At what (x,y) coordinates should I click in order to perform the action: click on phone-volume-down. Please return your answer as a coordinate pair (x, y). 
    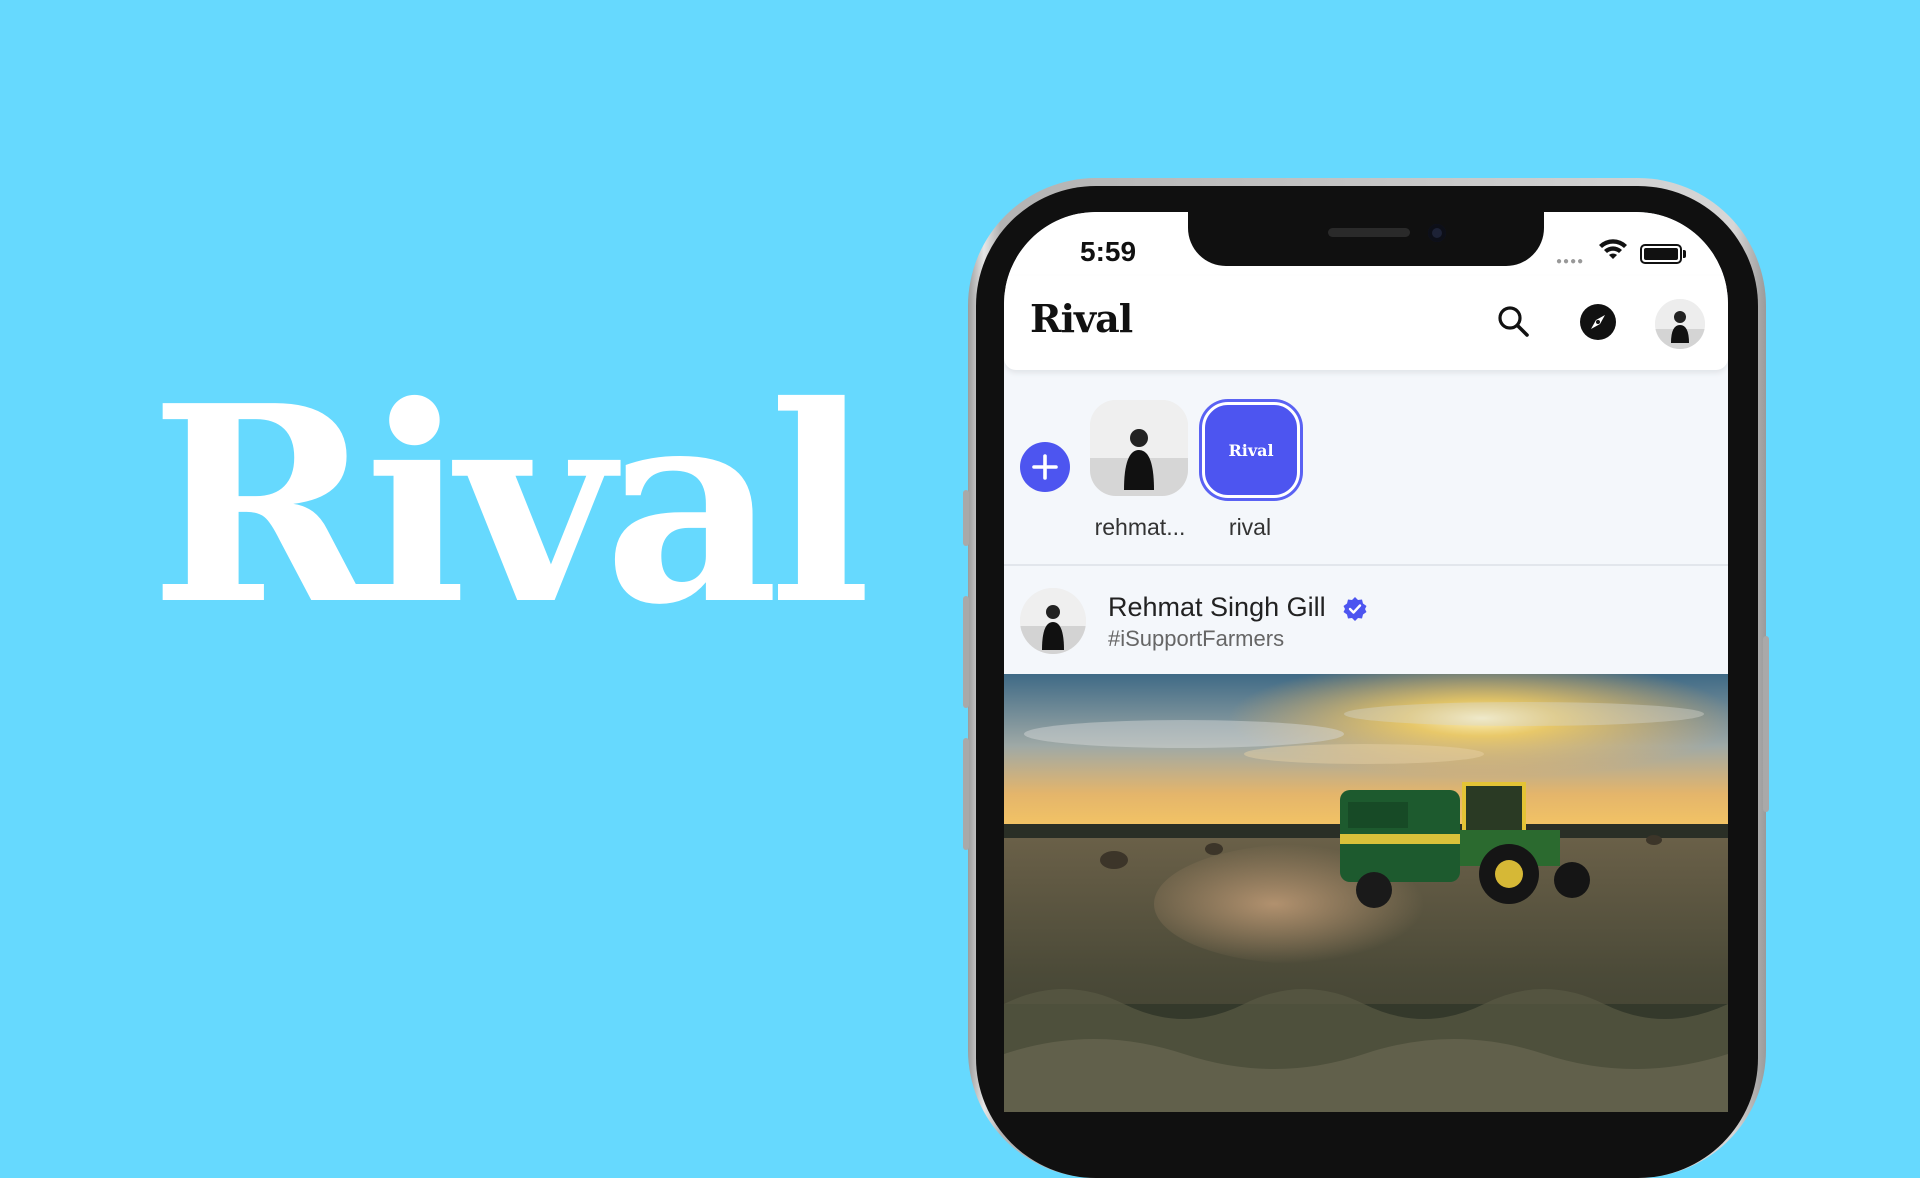
    Looking at the image, I should click on (966, 794).